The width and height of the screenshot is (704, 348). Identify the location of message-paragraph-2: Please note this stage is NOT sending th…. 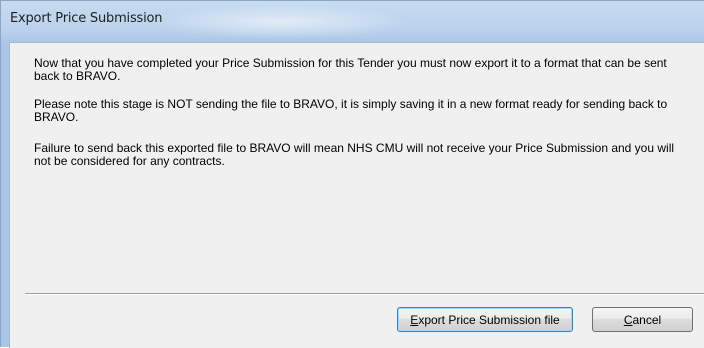
(351, 110).